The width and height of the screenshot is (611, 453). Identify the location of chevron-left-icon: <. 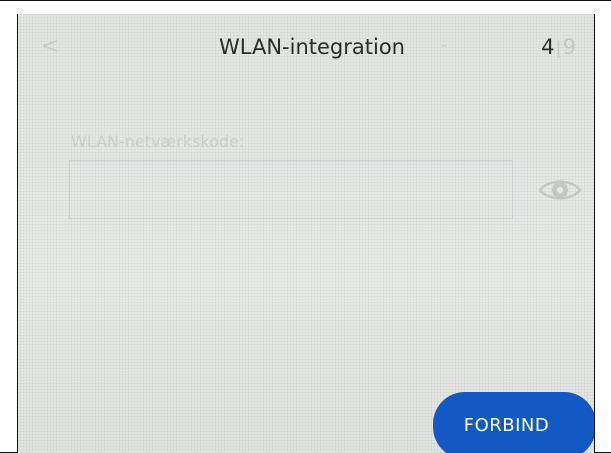
(50, 46).